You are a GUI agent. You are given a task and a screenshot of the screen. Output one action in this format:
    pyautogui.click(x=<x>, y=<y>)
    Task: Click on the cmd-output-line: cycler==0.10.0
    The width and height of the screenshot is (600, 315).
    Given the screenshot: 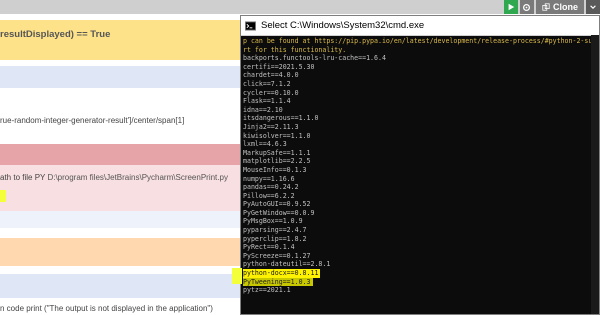 What is the action you would take?
    pyautogui.click(x=421, y=93)
    